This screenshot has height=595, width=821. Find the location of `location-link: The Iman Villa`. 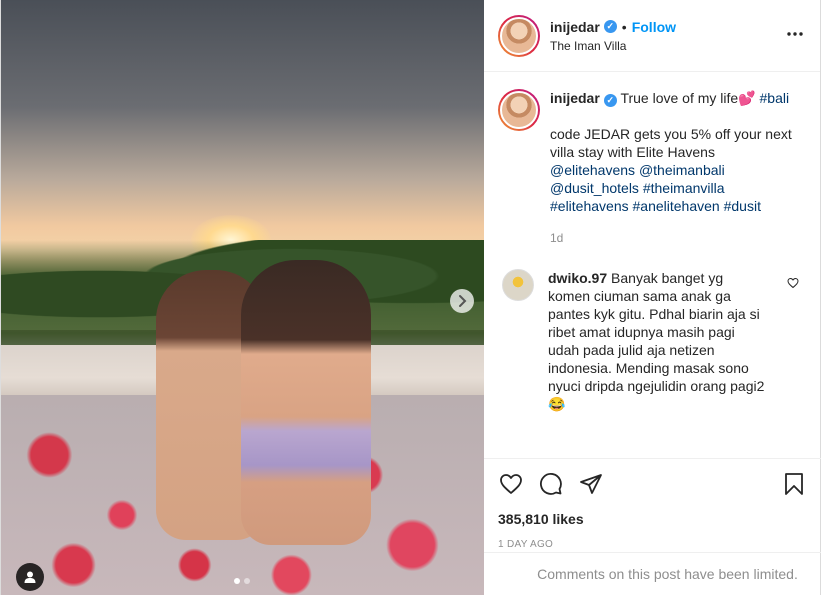

location-link: The Iman Villa is located at coordinates (613, 46).